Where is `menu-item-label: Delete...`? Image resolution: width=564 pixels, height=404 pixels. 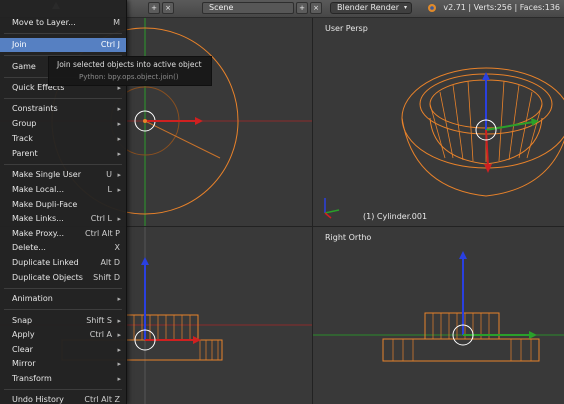 menu-item-label: Delete... is located at coordinates (29, 247).